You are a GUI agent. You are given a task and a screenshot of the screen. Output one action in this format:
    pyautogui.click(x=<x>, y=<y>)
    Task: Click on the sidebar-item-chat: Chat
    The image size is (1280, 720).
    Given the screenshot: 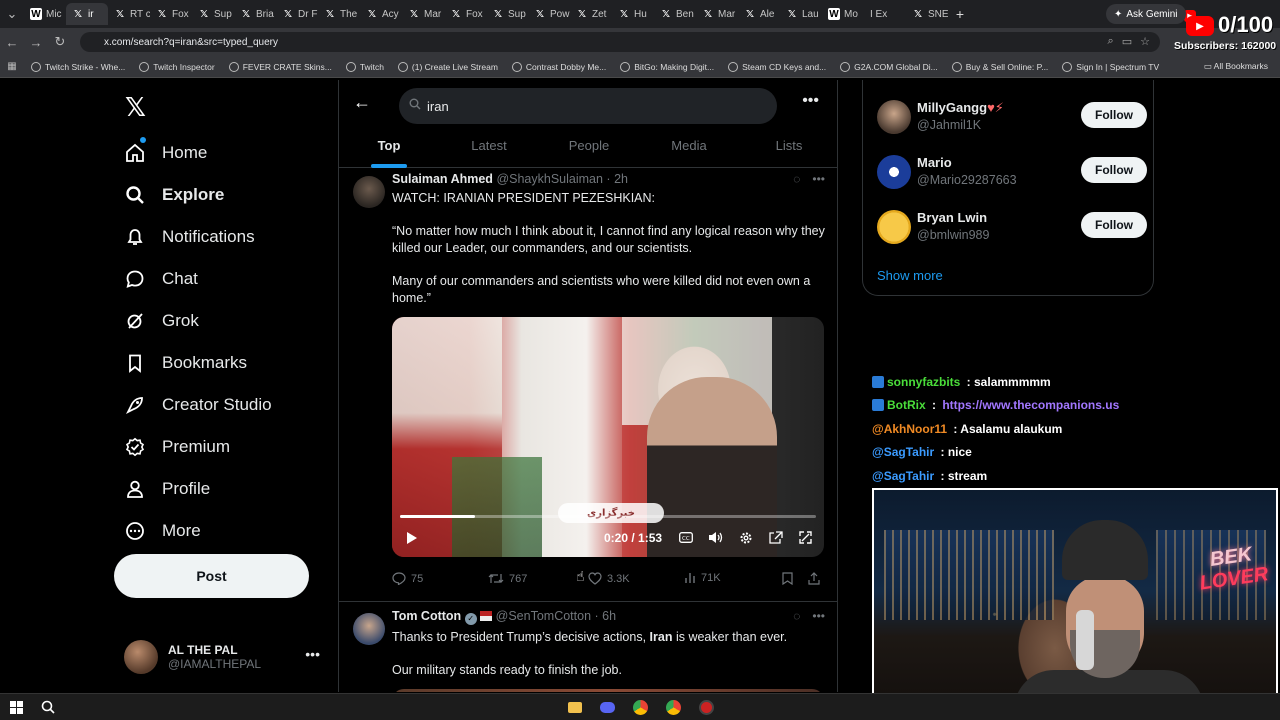 What is the action you would take?
    pyautogui.click(x=198, y=279)
    